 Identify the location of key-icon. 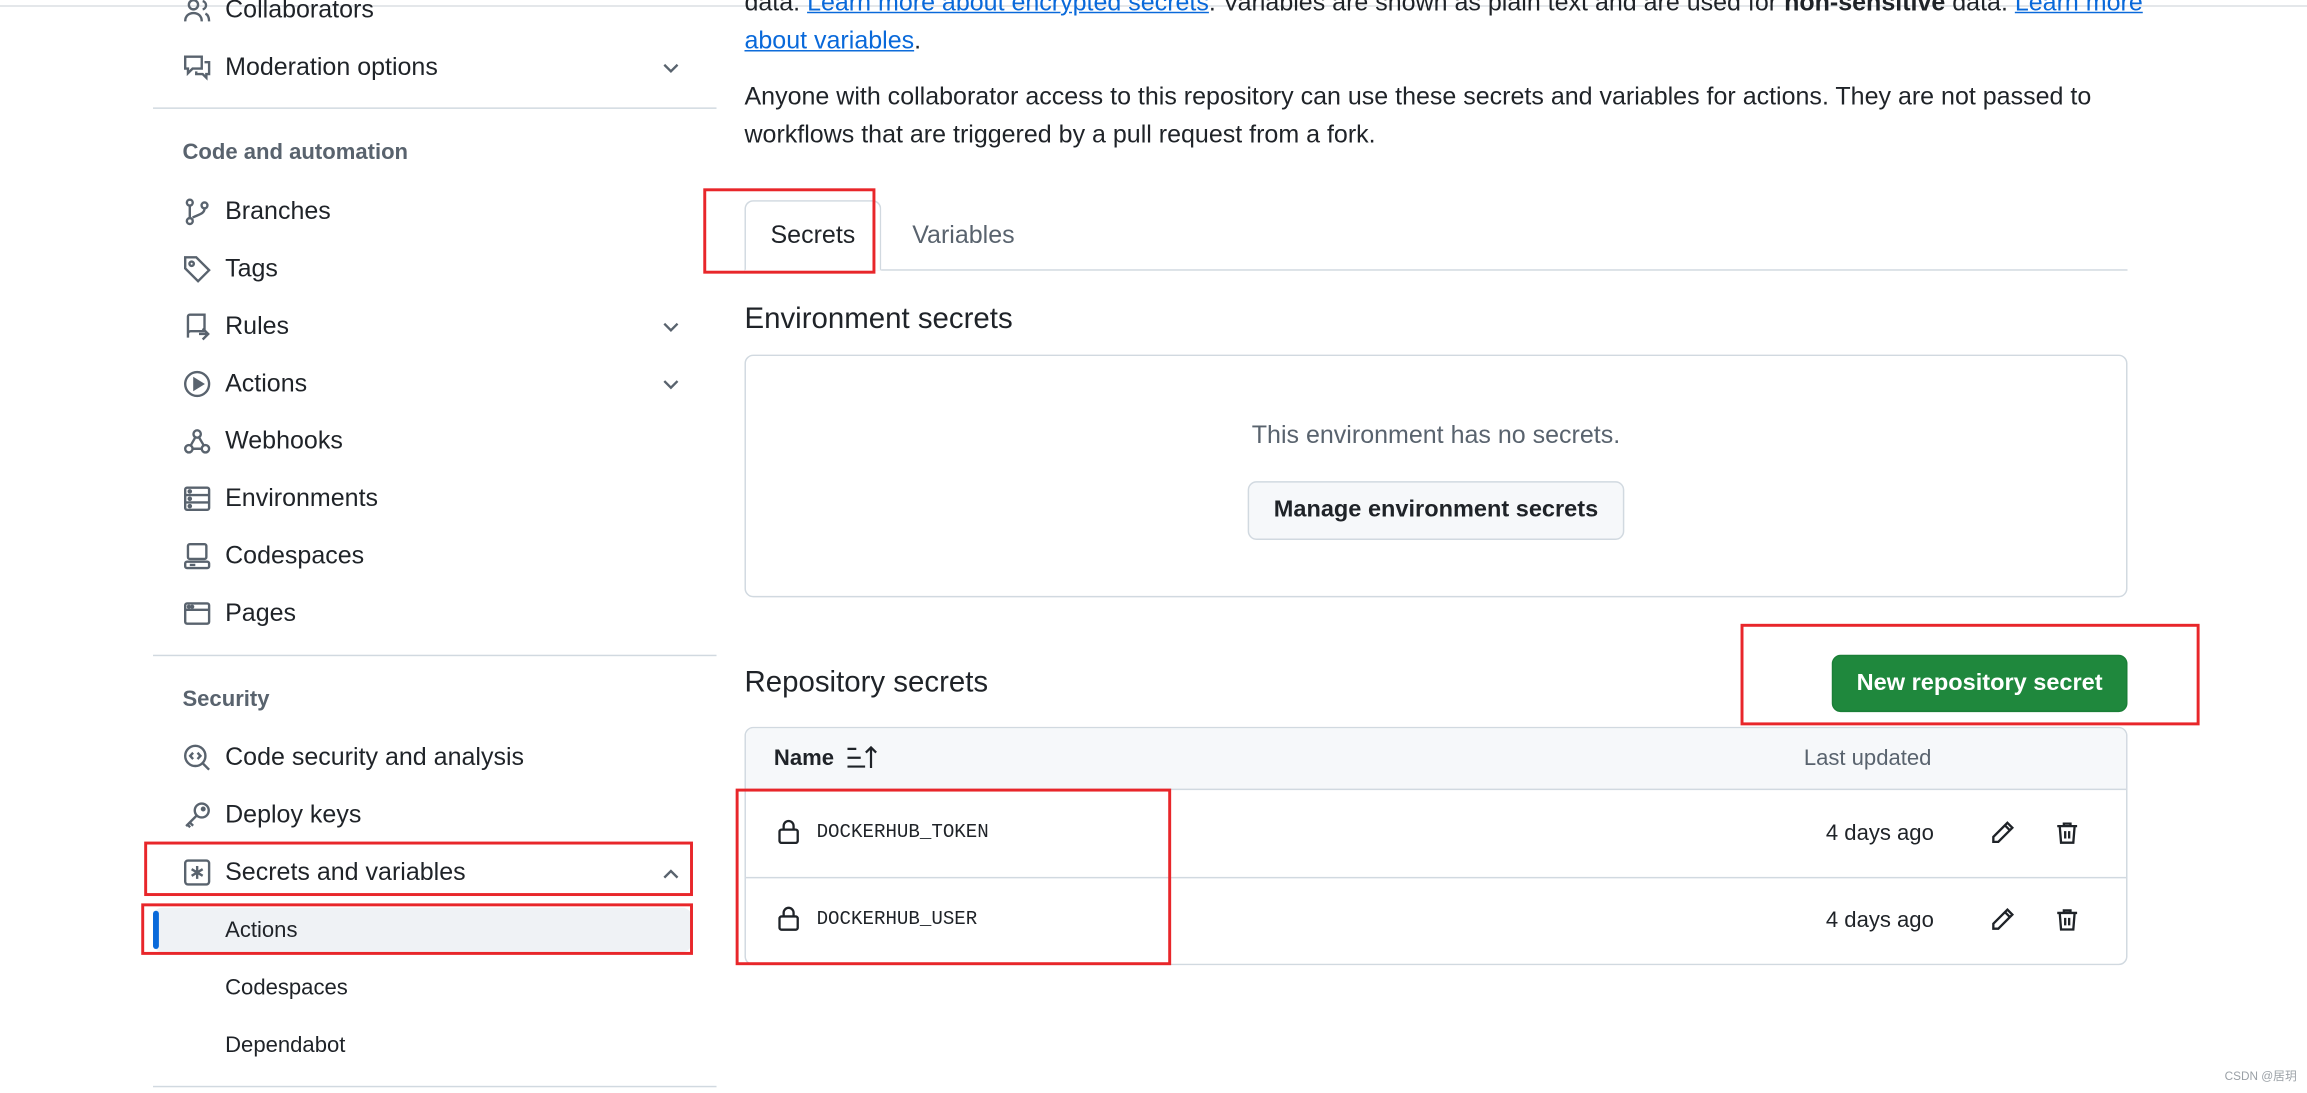
(196, 814).